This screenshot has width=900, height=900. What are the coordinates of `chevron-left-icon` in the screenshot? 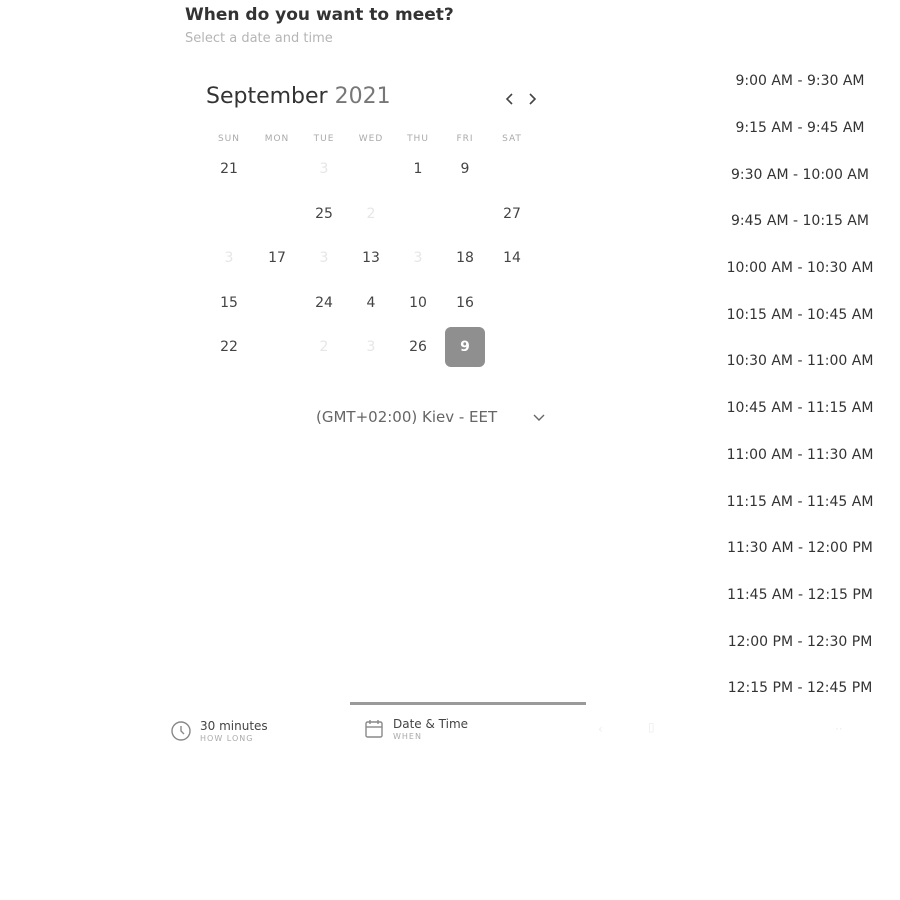 It's located at (509, 99).